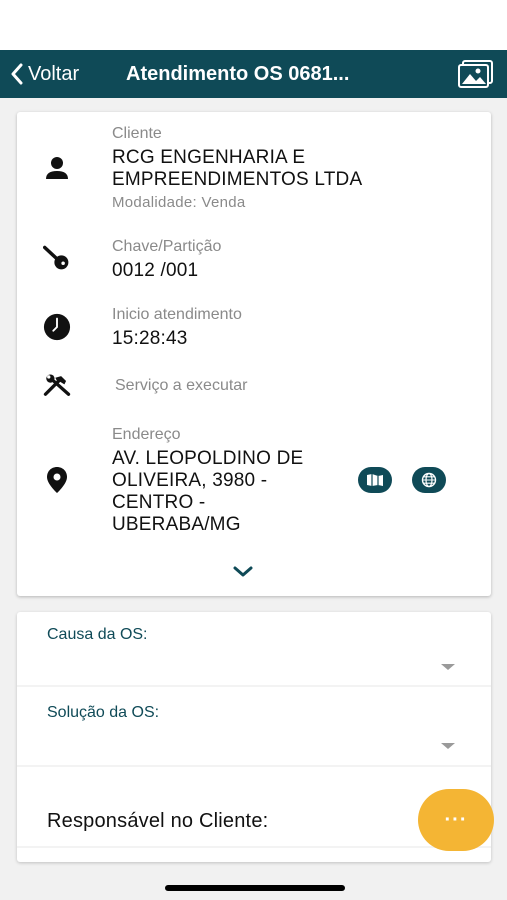 The height and width of the screenshot is (900, 507). Describe the element at coordinates (57, 480) in the screenshot. I see `location-pin-icon` at that location.